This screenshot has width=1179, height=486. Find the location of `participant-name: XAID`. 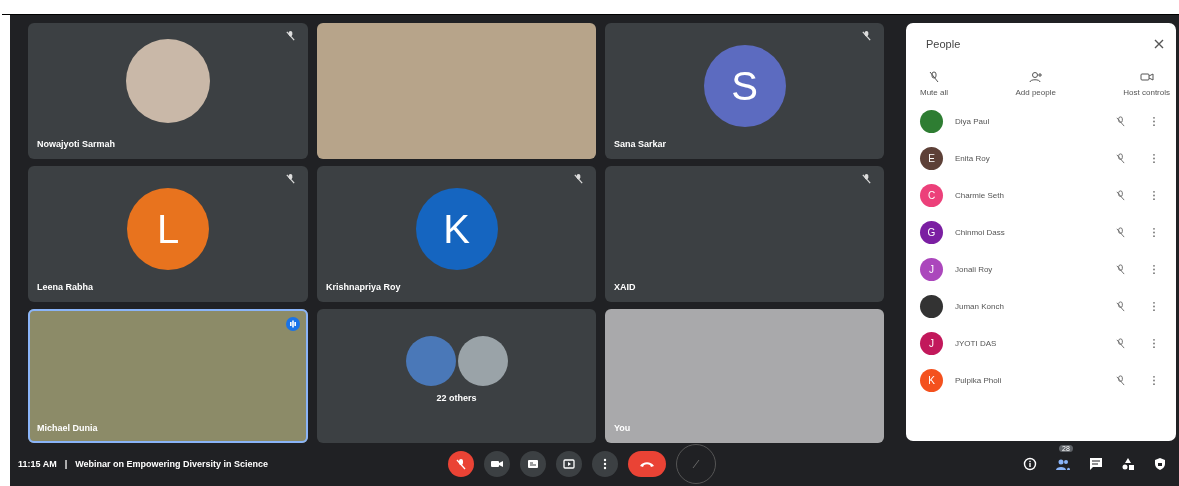

participant-name: XAID is located at coordinates (625, 287).